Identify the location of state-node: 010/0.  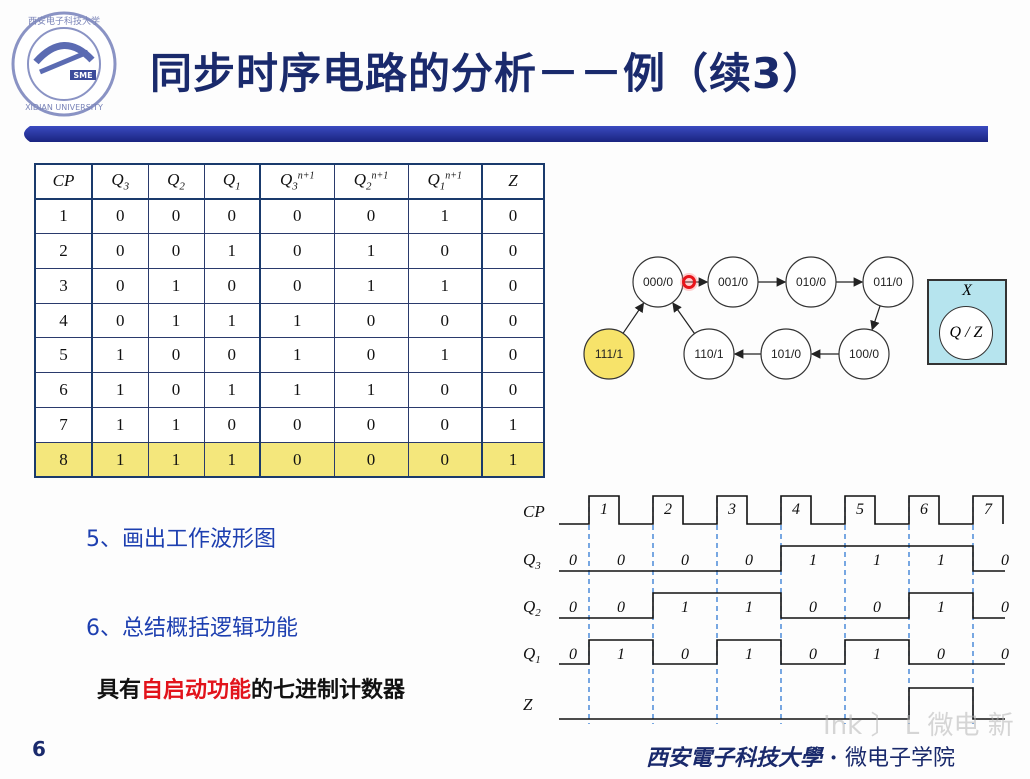
(811, 282).